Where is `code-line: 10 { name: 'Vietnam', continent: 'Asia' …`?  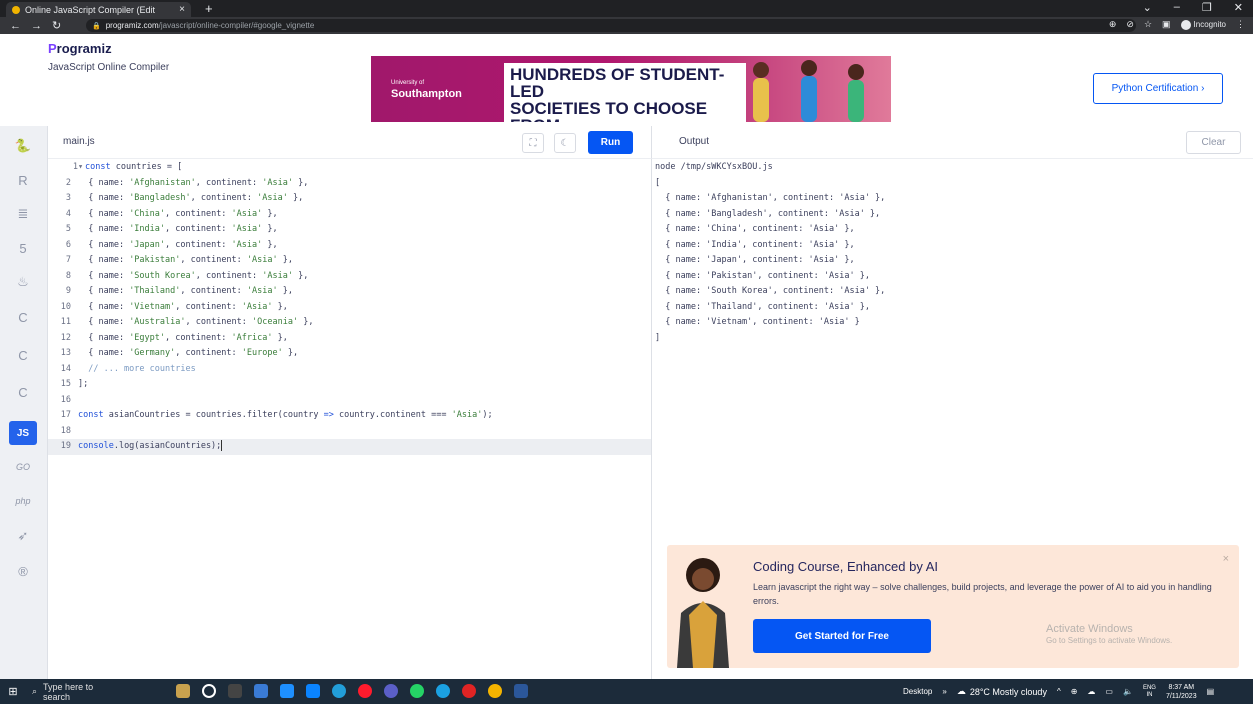 code-line: 10 { name: 'Vietnam', continent: 'Asia' … is located at coordinates (349, 308).